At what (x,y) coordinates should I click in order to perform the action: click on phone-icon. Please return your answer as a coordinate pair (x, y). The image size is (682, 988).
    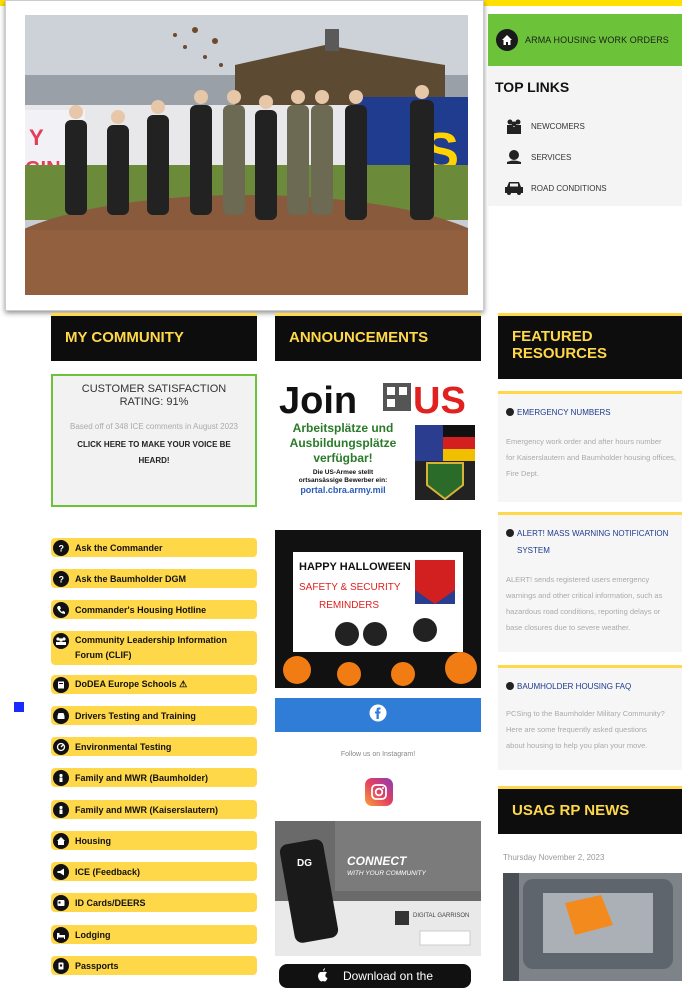
    Looking at the image, I should click on (61, 609).